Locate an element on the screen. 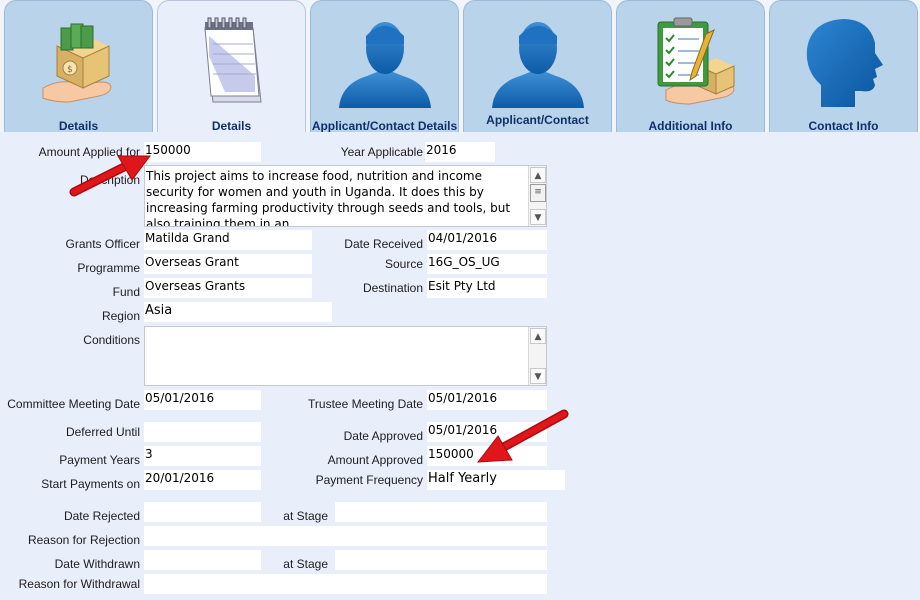 The image size is (920, 600). fund-label: Fund is located at coordinates (126, 292).